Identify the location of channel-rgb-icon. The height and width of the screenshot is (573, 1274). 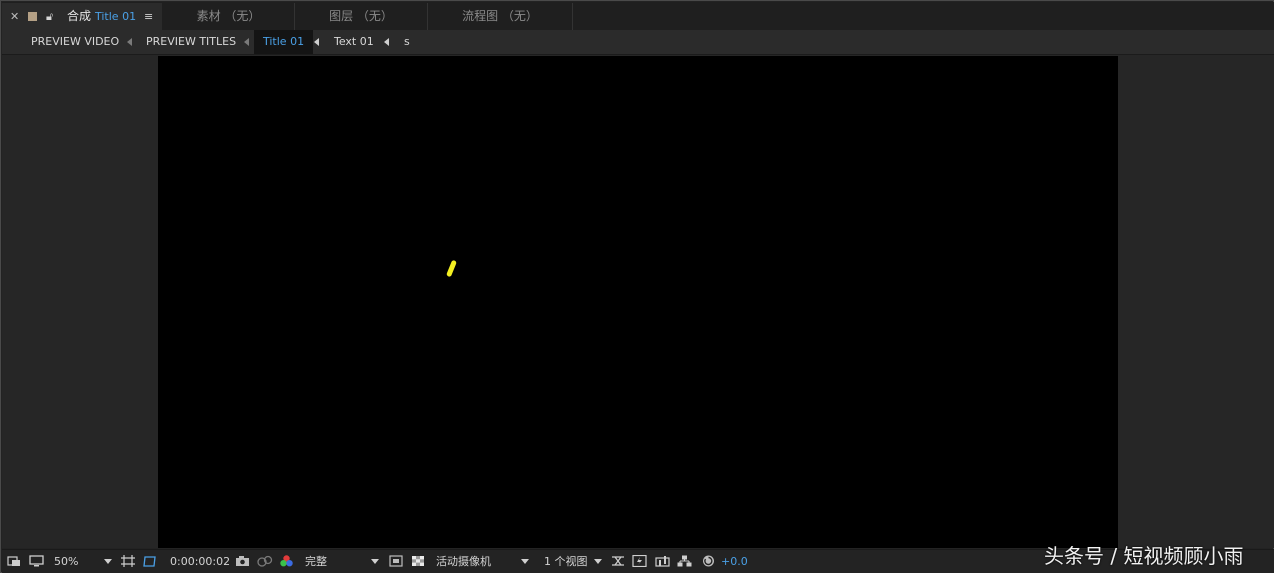
(286, 561).